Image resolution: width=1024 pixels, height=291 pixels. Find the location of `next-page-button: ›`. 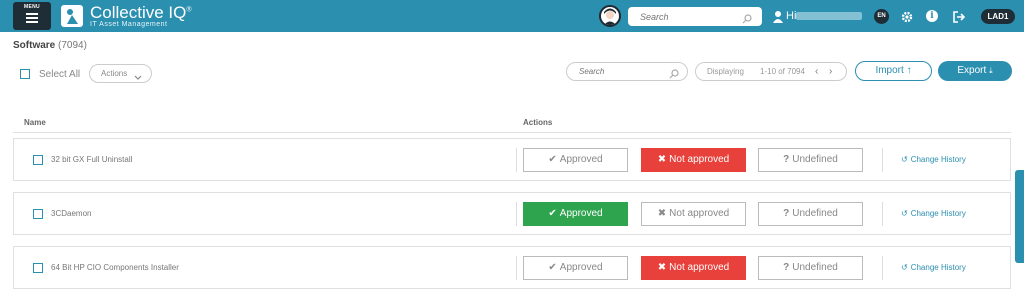

next-page-button: › is located at coordinates (830, 71).